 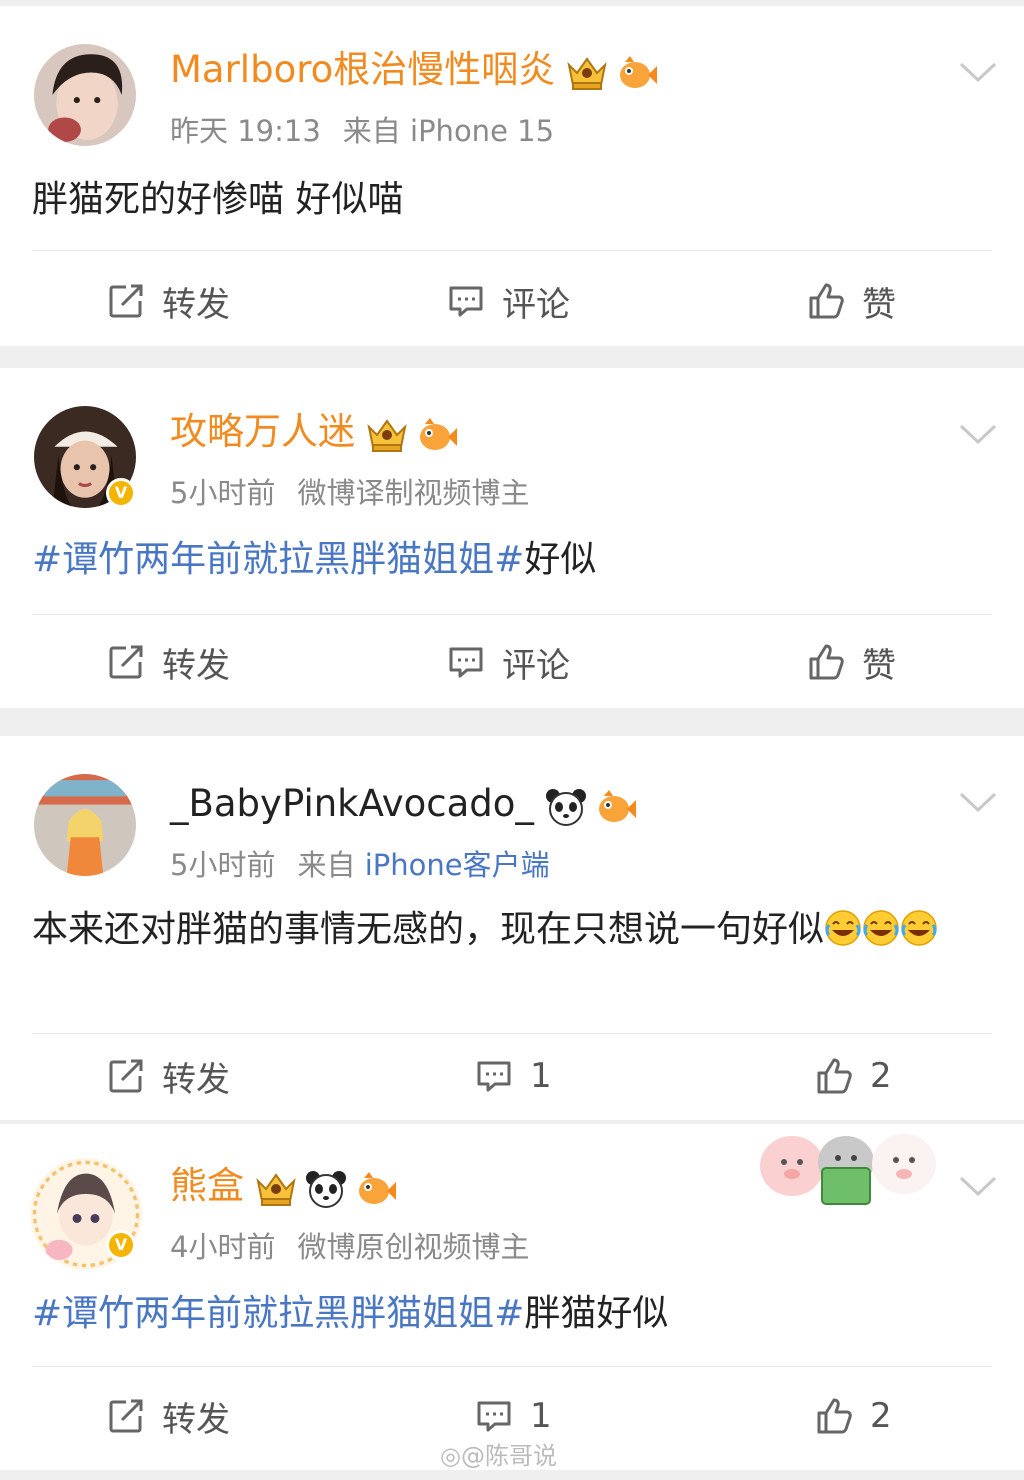 I want to click on comment-text: 胖猫死的好惨喵 好似喵, so click(x=513, y=200).